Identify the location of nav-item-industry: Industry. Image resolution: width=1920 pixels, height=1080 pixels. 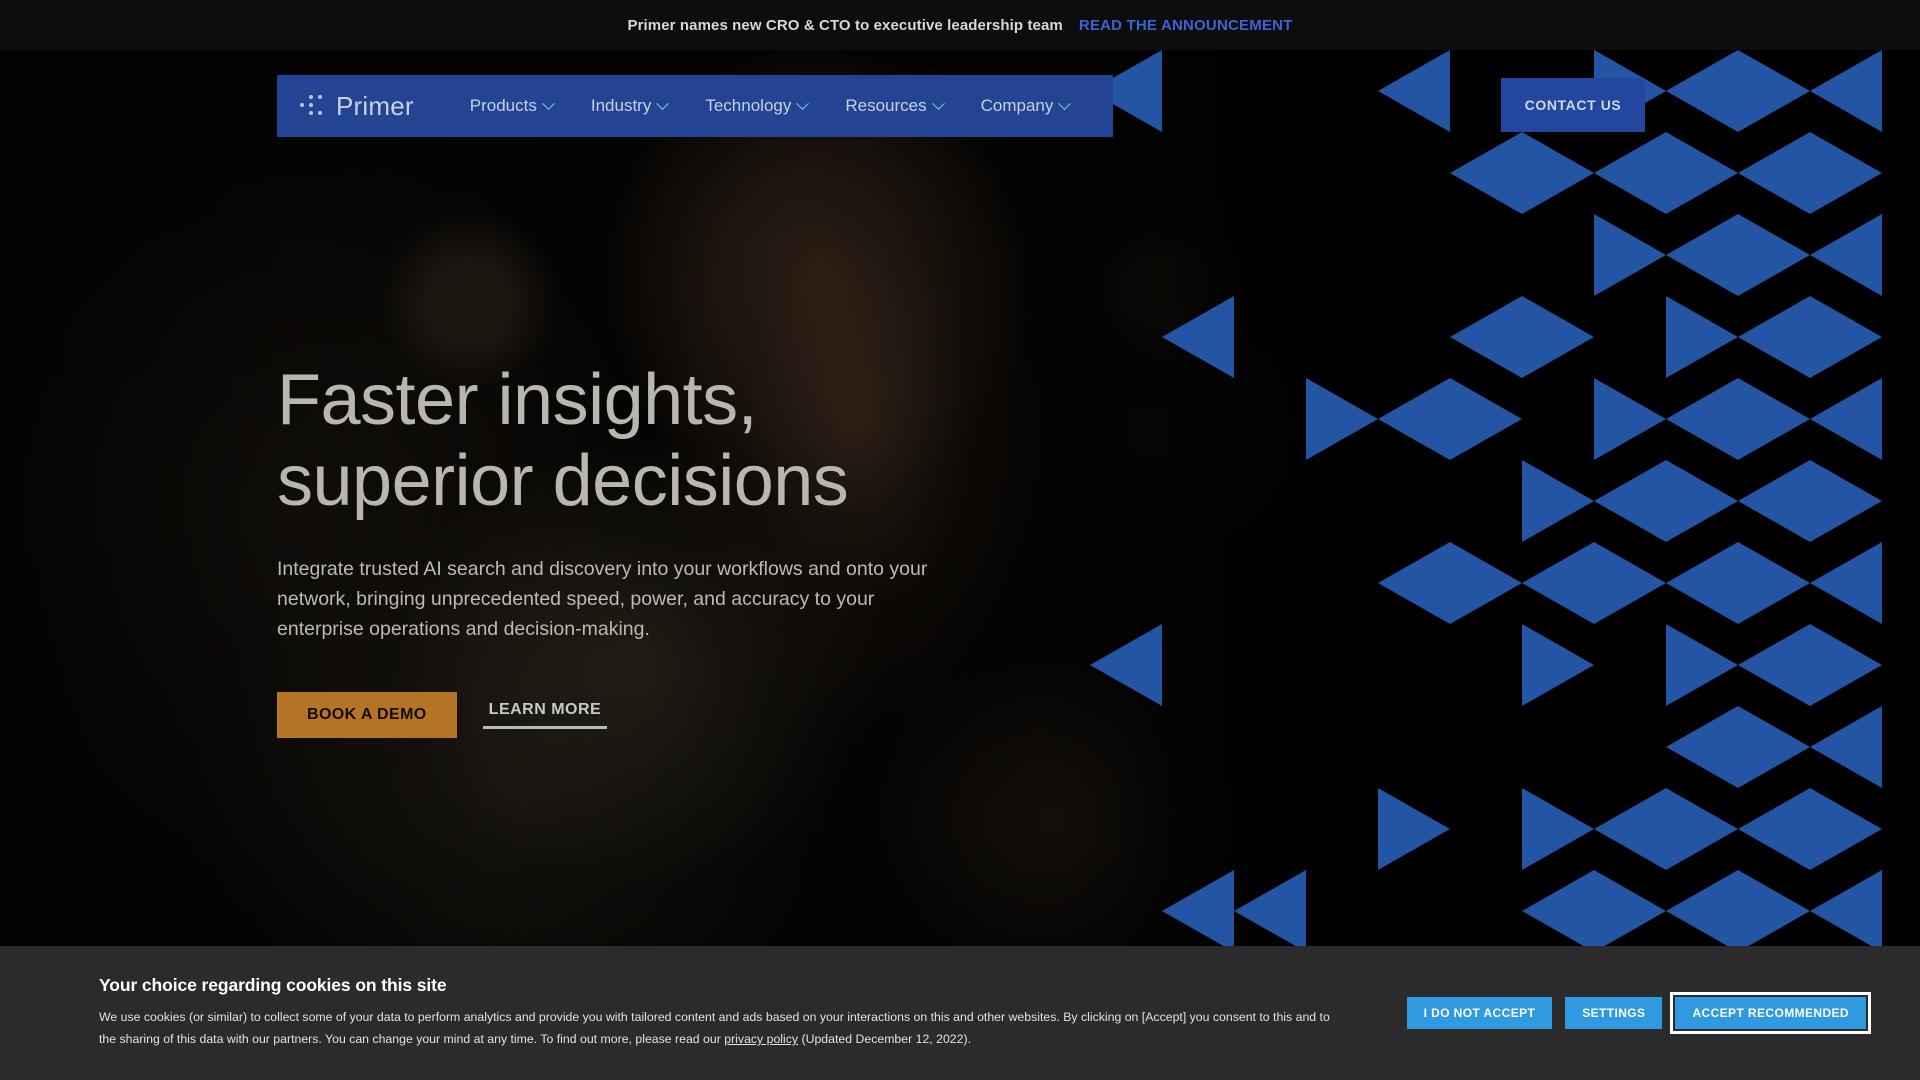
(630, 106).